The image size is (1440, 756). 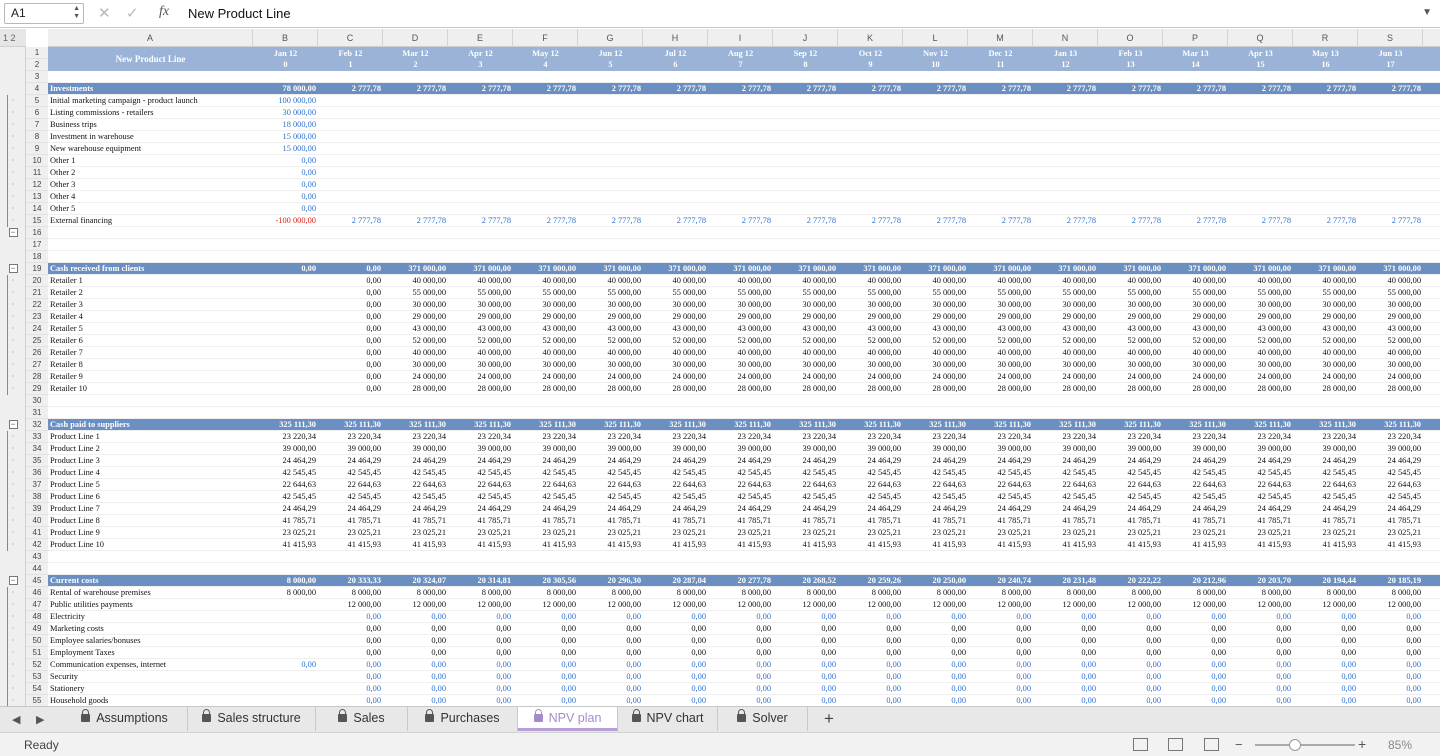 What do you see at coordinates (37, 425) in the screenshot?
I see `row-header: 32` at bounding box center [37, 425].